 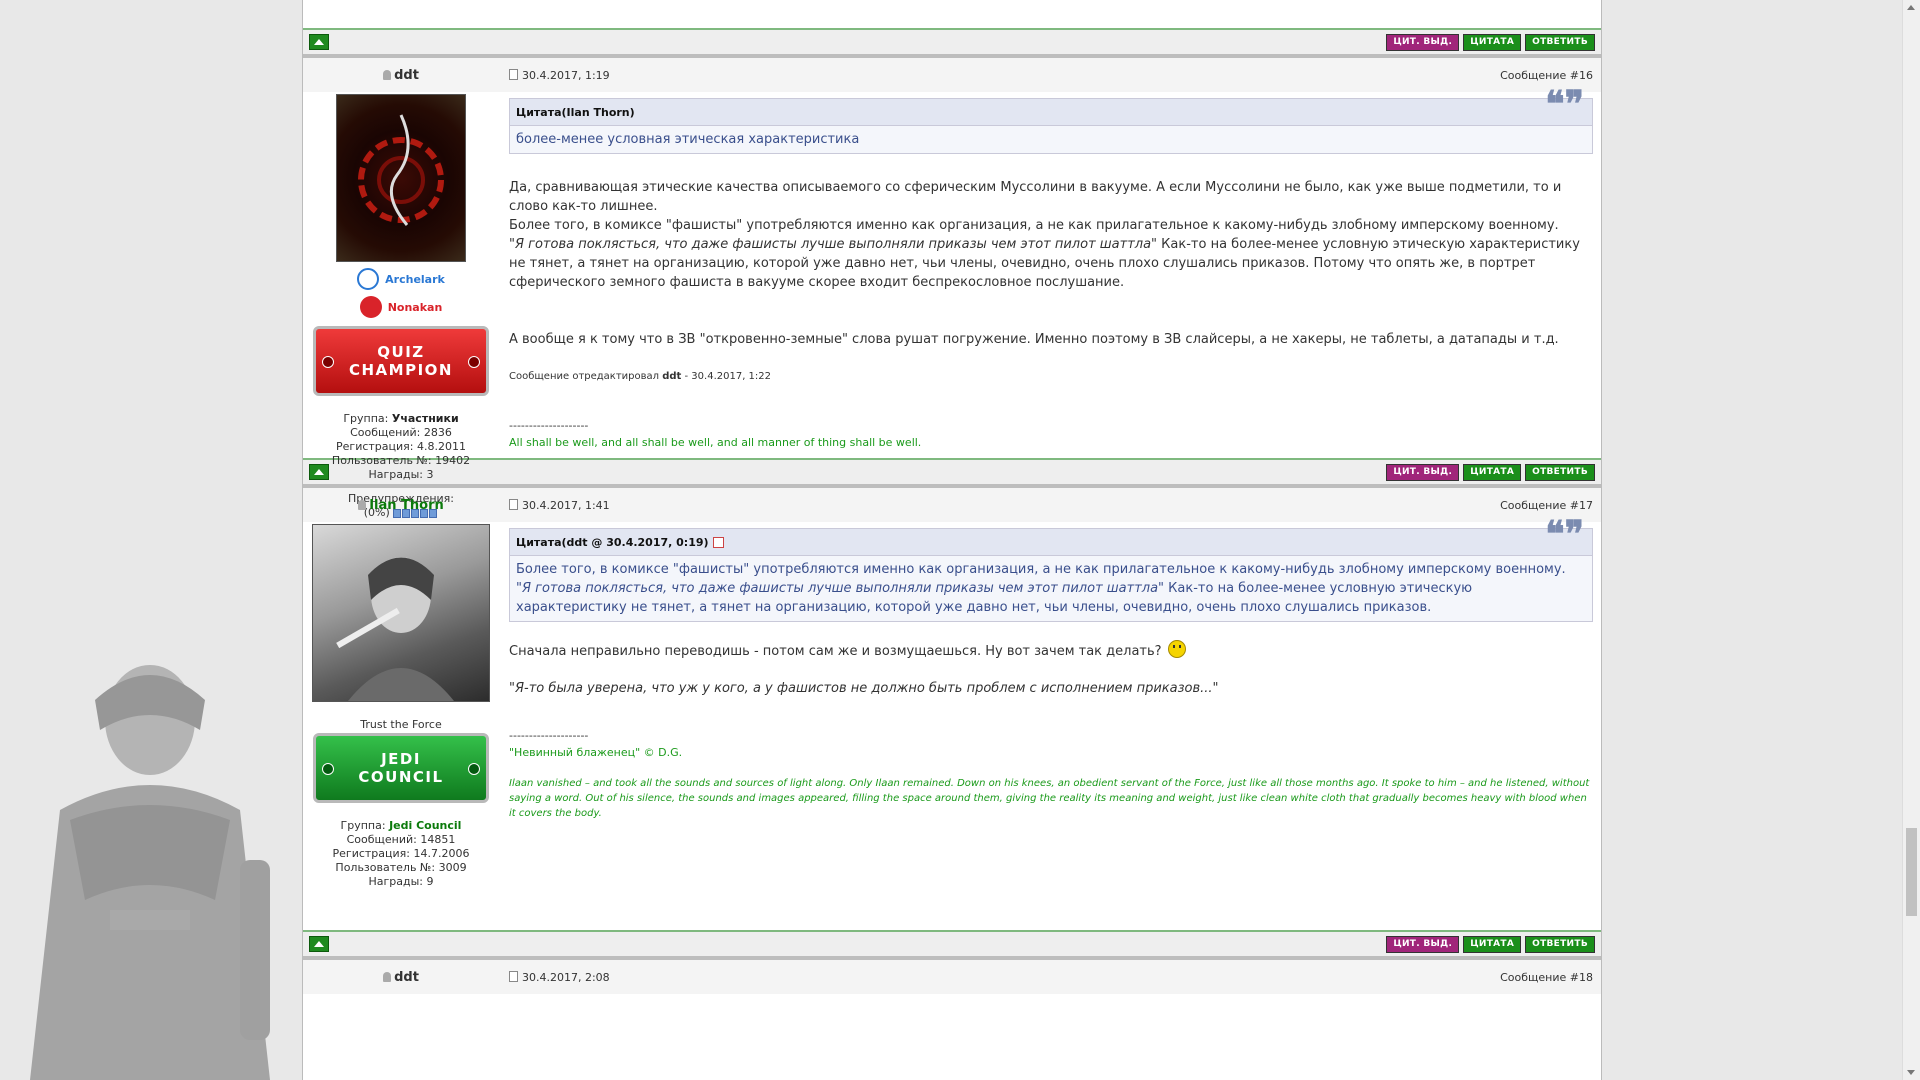 I want to click on smiley-icon, so click(x=1176, y=649).